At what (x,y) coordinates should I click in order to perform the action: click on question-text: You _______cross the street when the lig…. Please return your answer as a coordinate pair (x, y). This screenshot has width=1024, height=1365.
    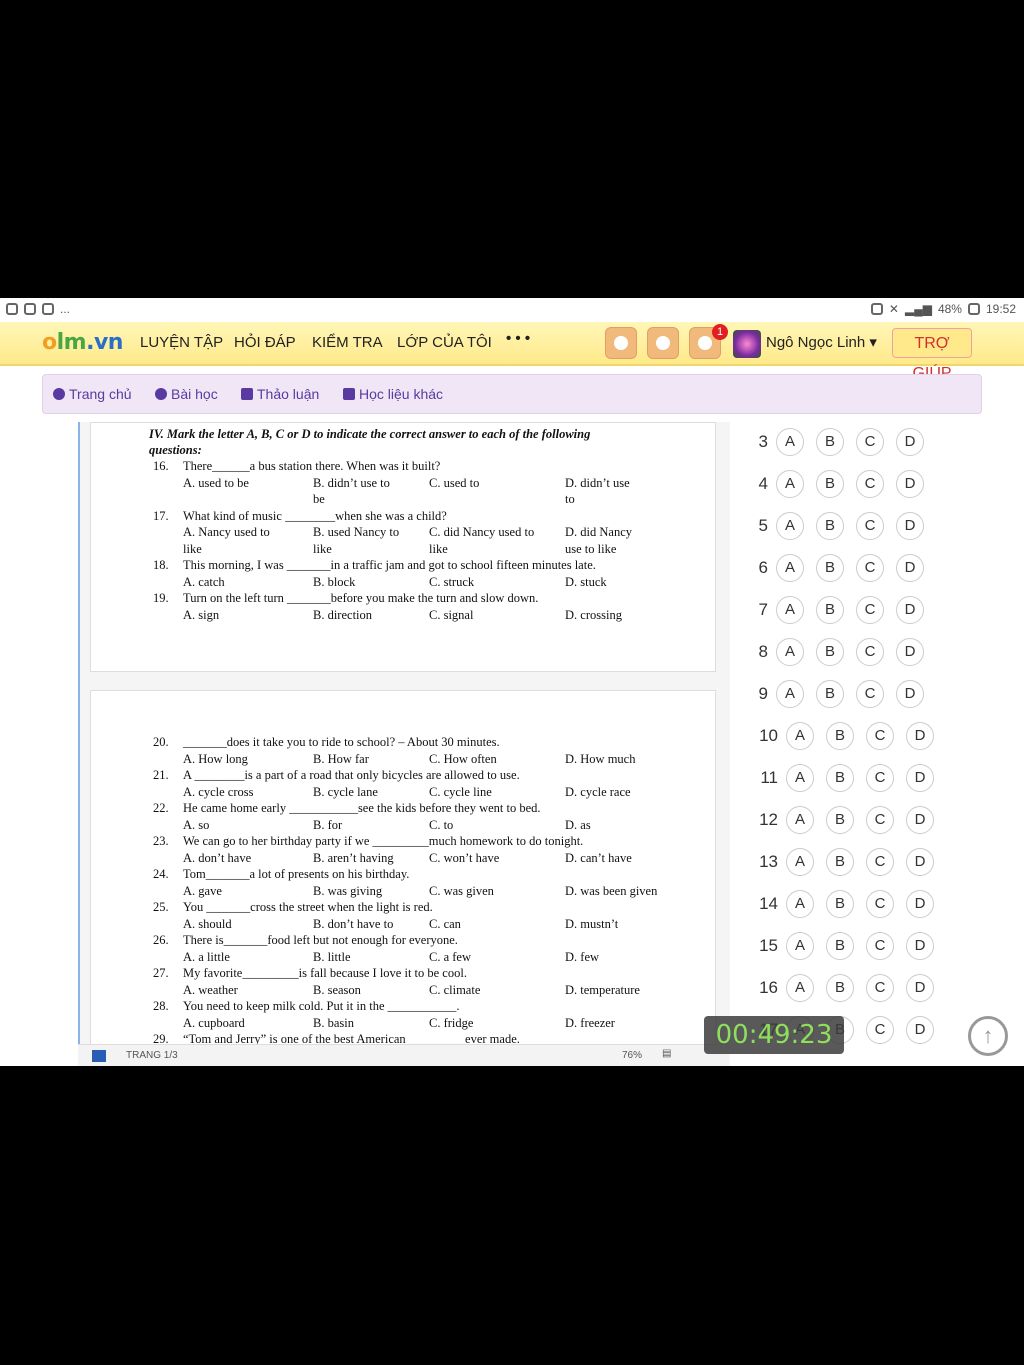
    Looking at the image, I should click on (308, 907).